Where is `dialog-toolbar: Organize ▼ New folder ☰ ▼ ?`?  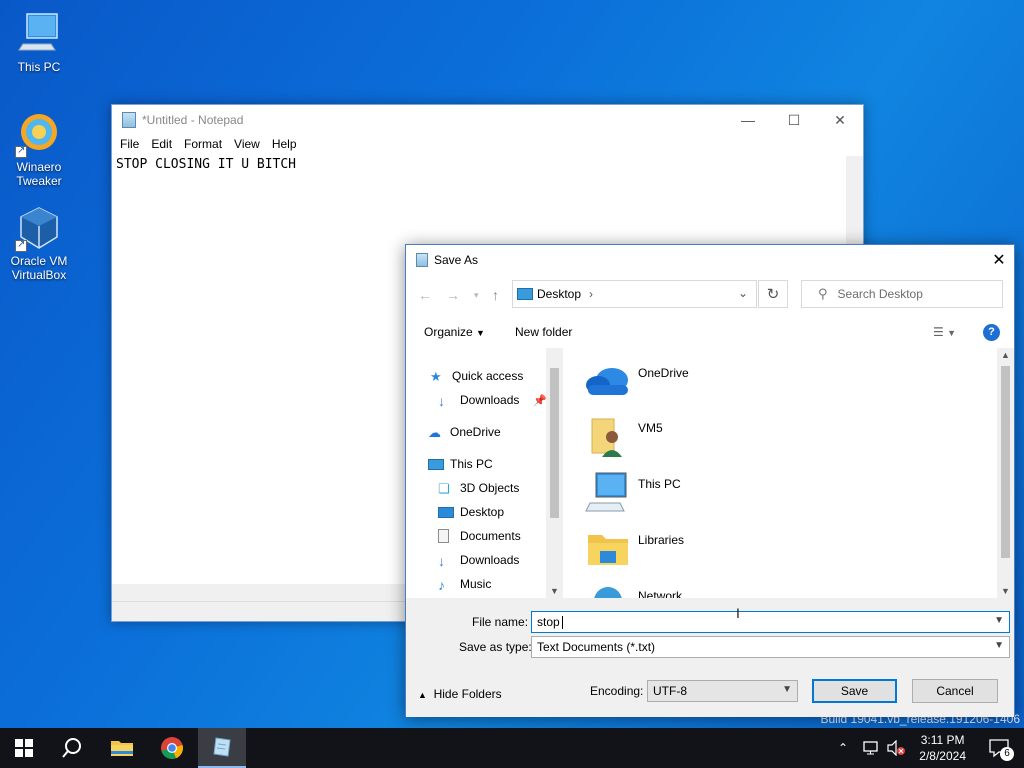 dialog-toolbar: Organize ▼ New folder ☰ ▼ ? is located at coordinates (710, 333).